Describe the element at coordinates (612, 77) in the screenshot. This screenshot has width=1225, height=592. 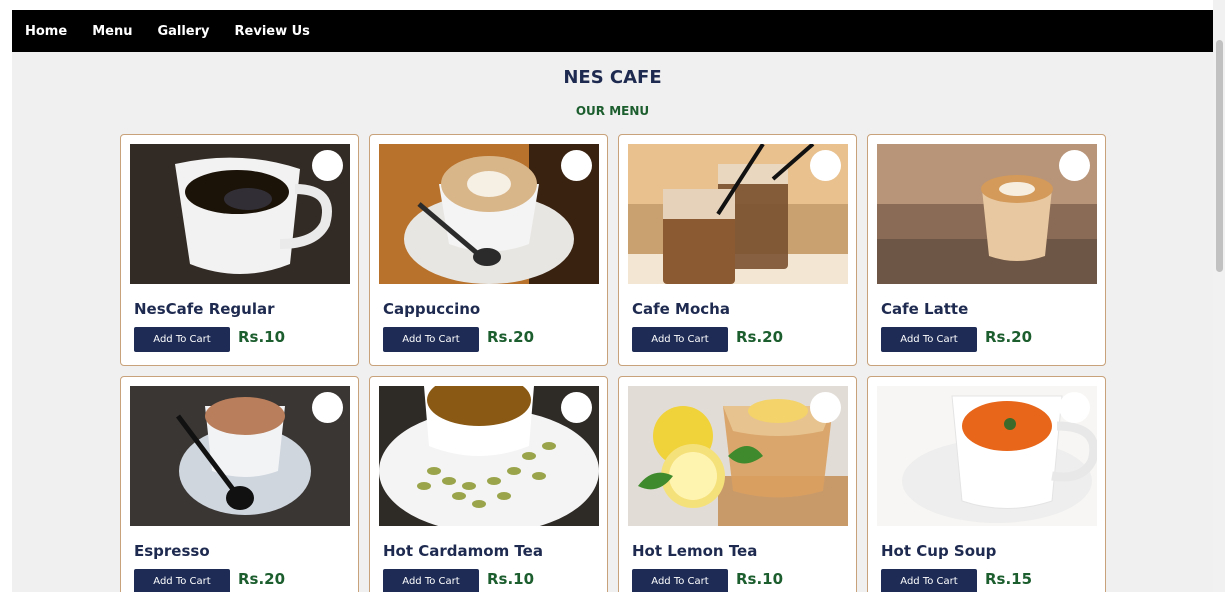
I see `page-title: NES CAFE` at that location.